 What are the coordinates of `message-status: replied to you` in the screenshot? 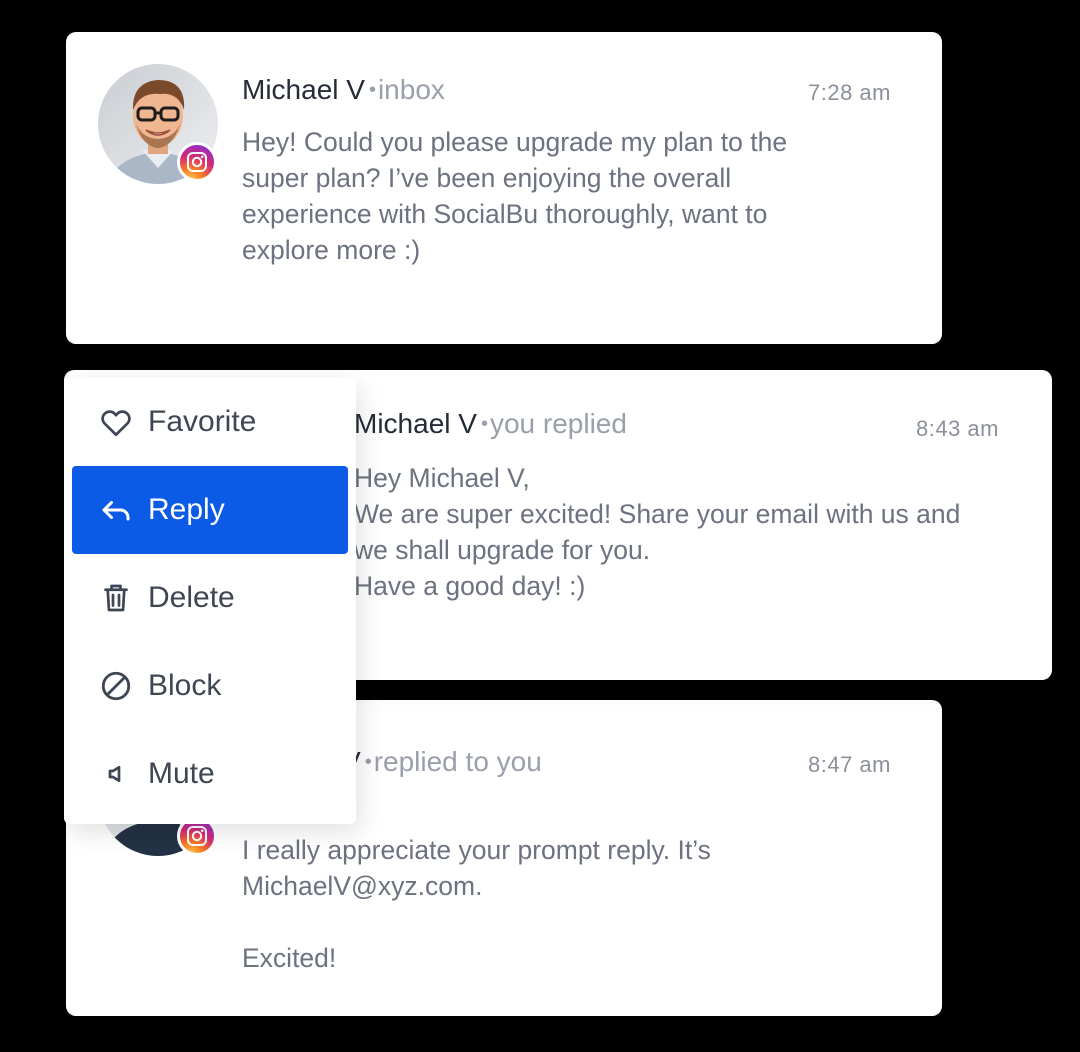 It's located at (457, 761).